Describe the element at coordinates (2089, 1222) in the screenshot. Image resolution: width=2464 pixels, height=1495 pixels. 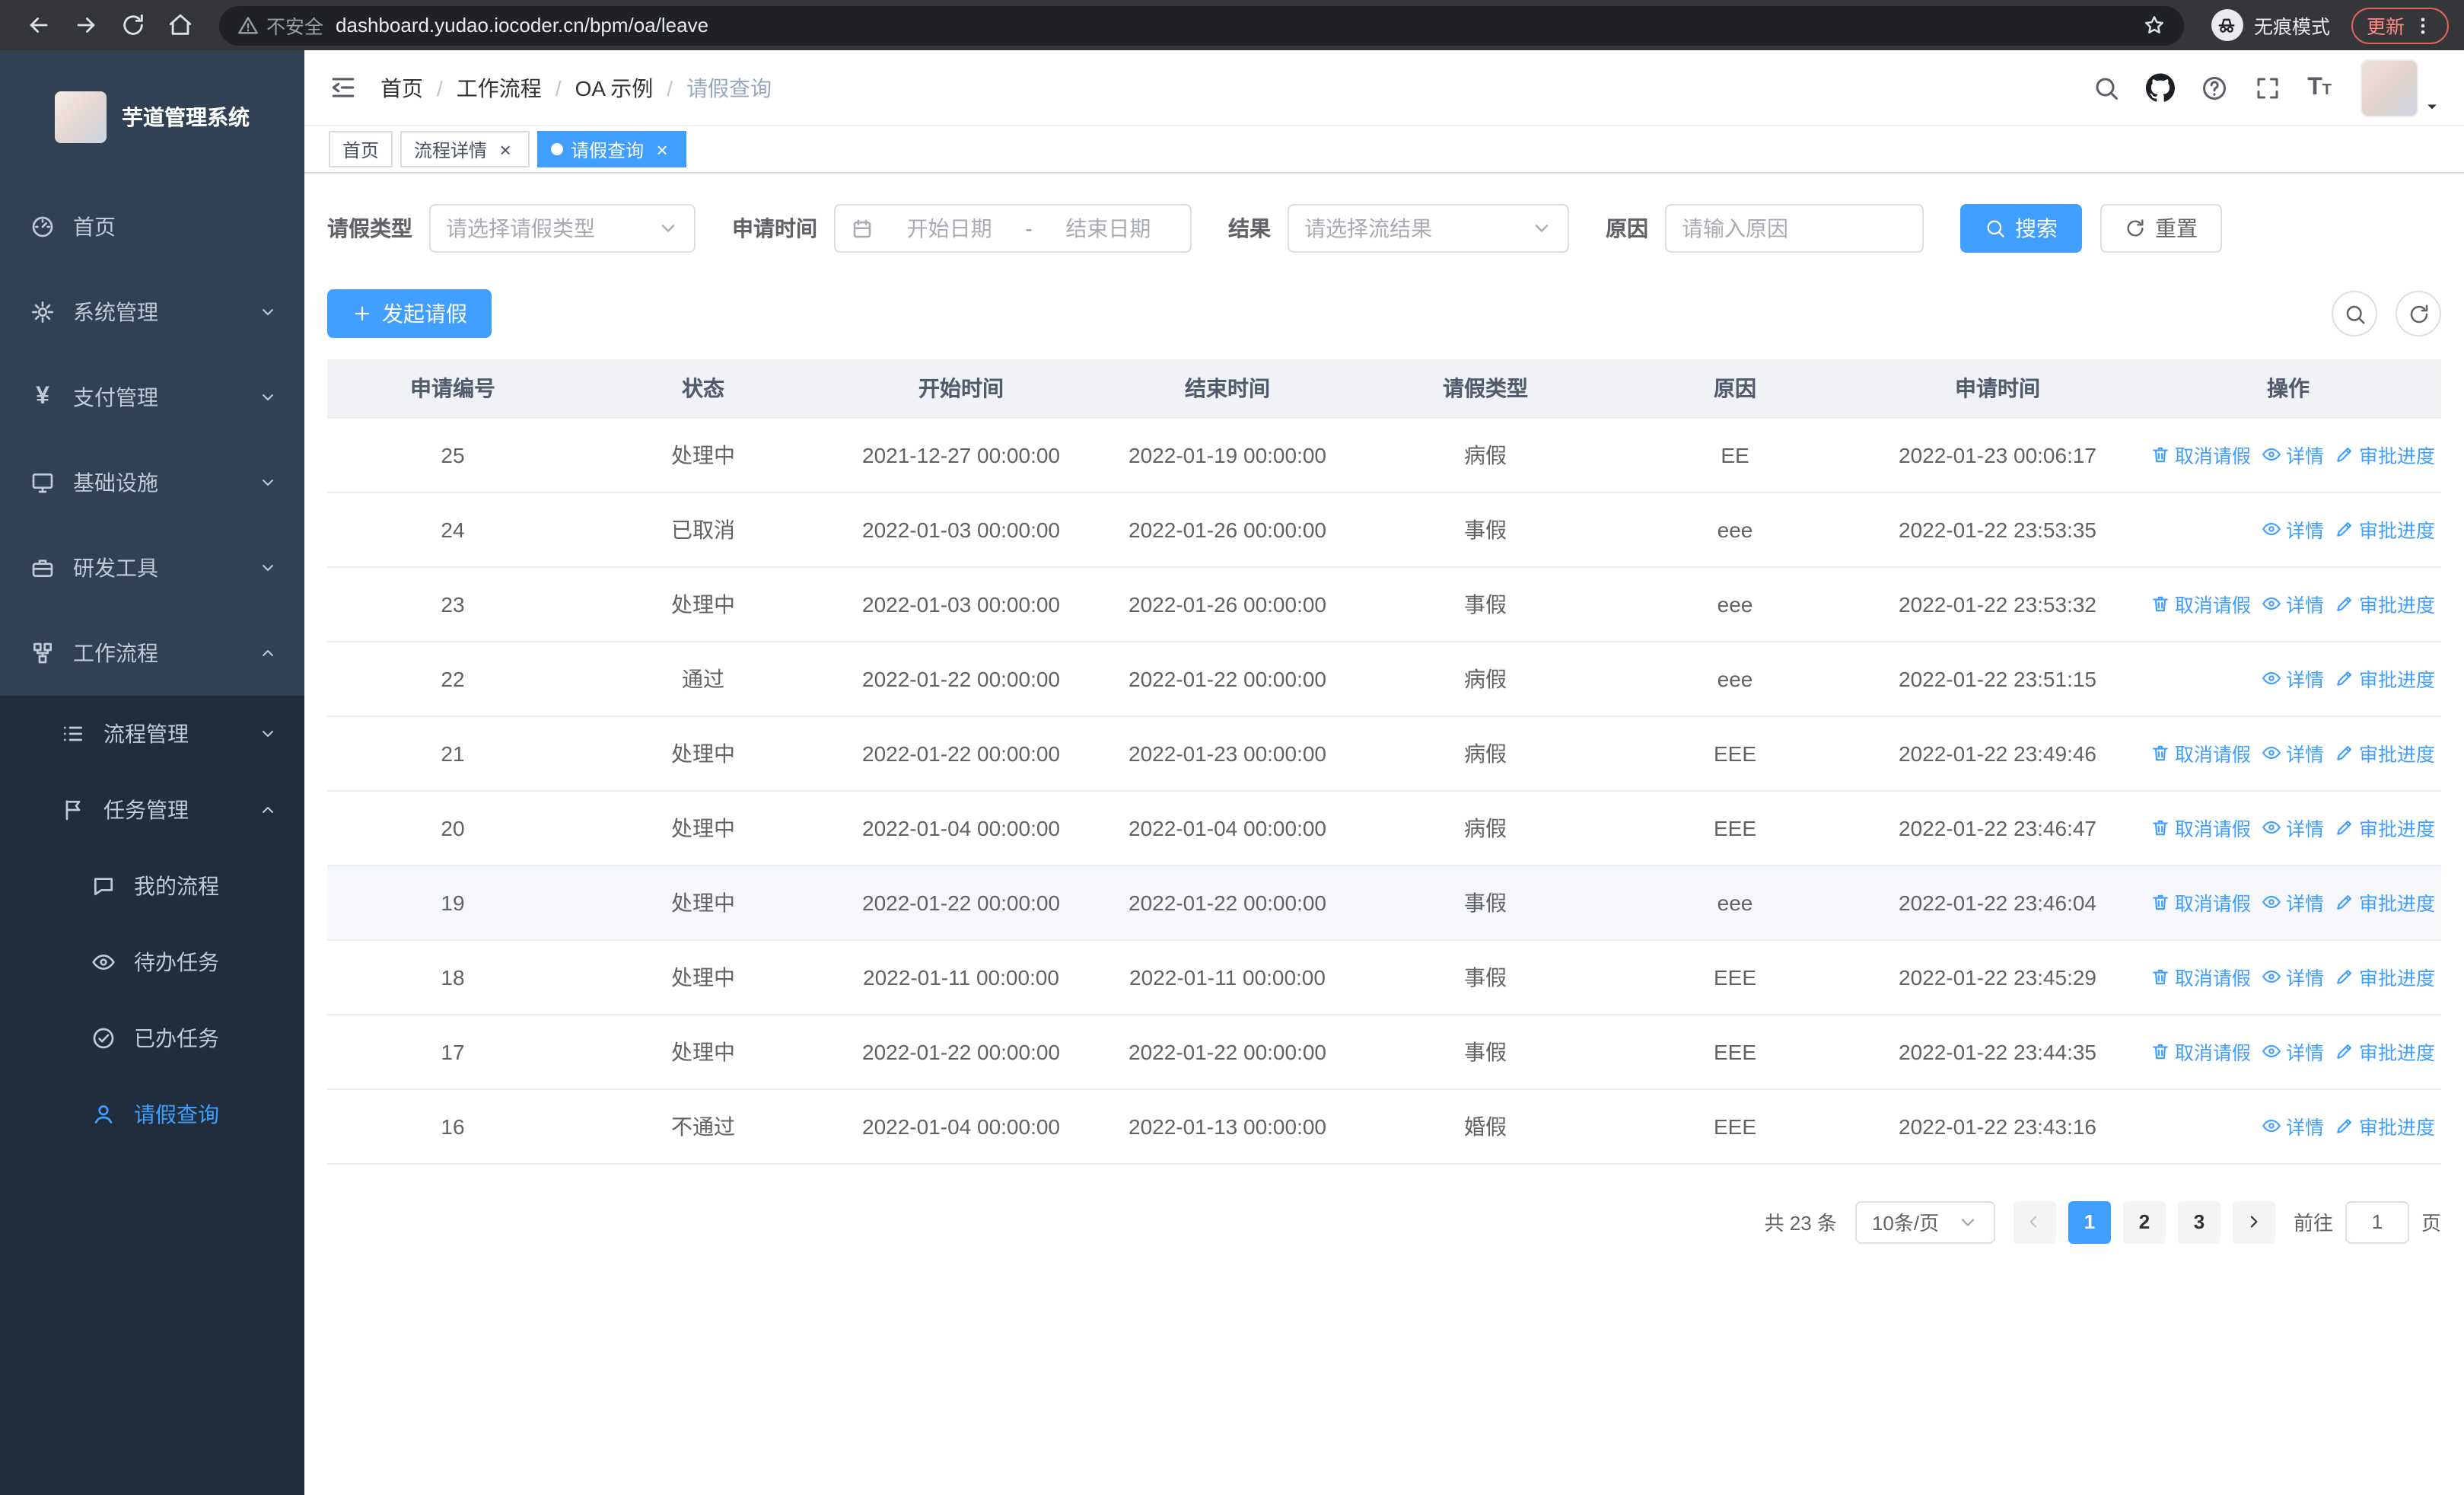
I see `page-button-1: 1` at that location.